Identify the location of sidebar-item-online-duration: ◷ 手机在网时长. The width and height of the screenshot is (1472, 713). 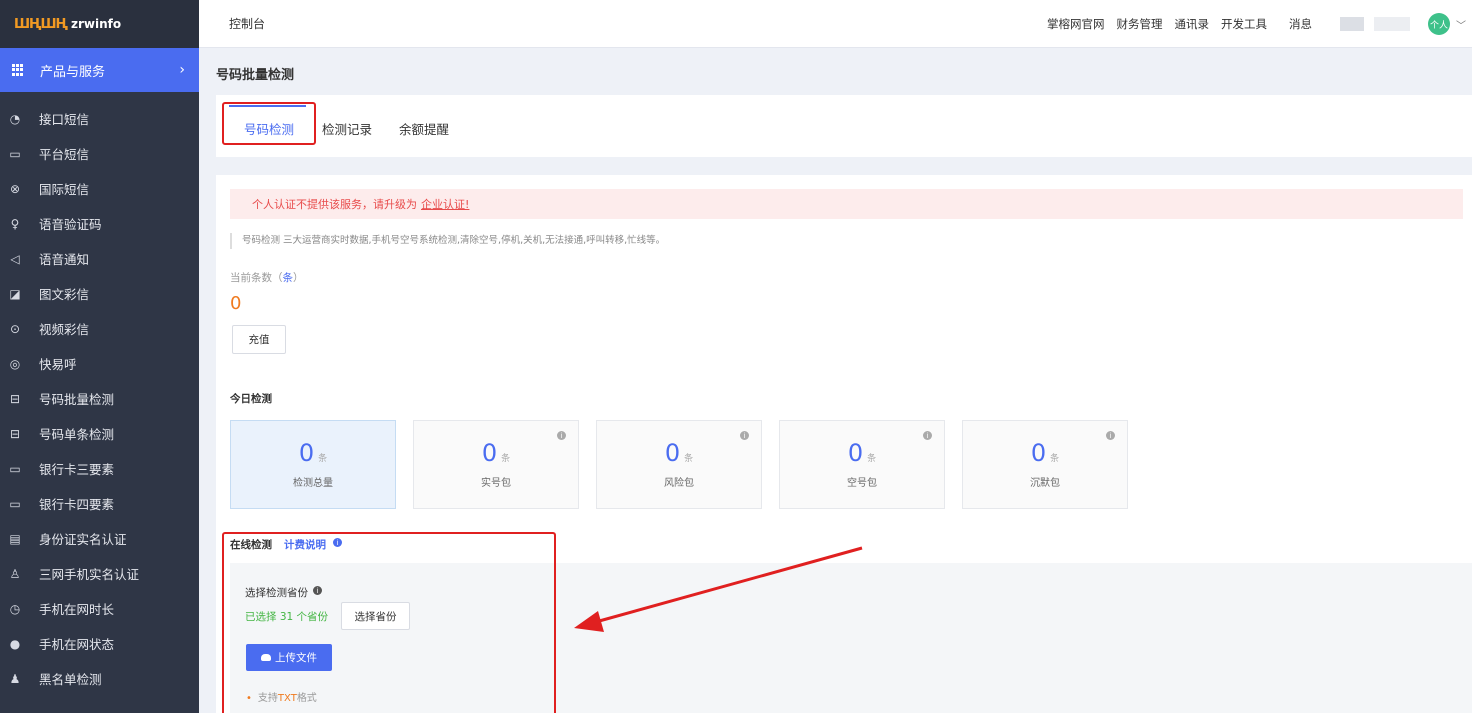
(99, 608).